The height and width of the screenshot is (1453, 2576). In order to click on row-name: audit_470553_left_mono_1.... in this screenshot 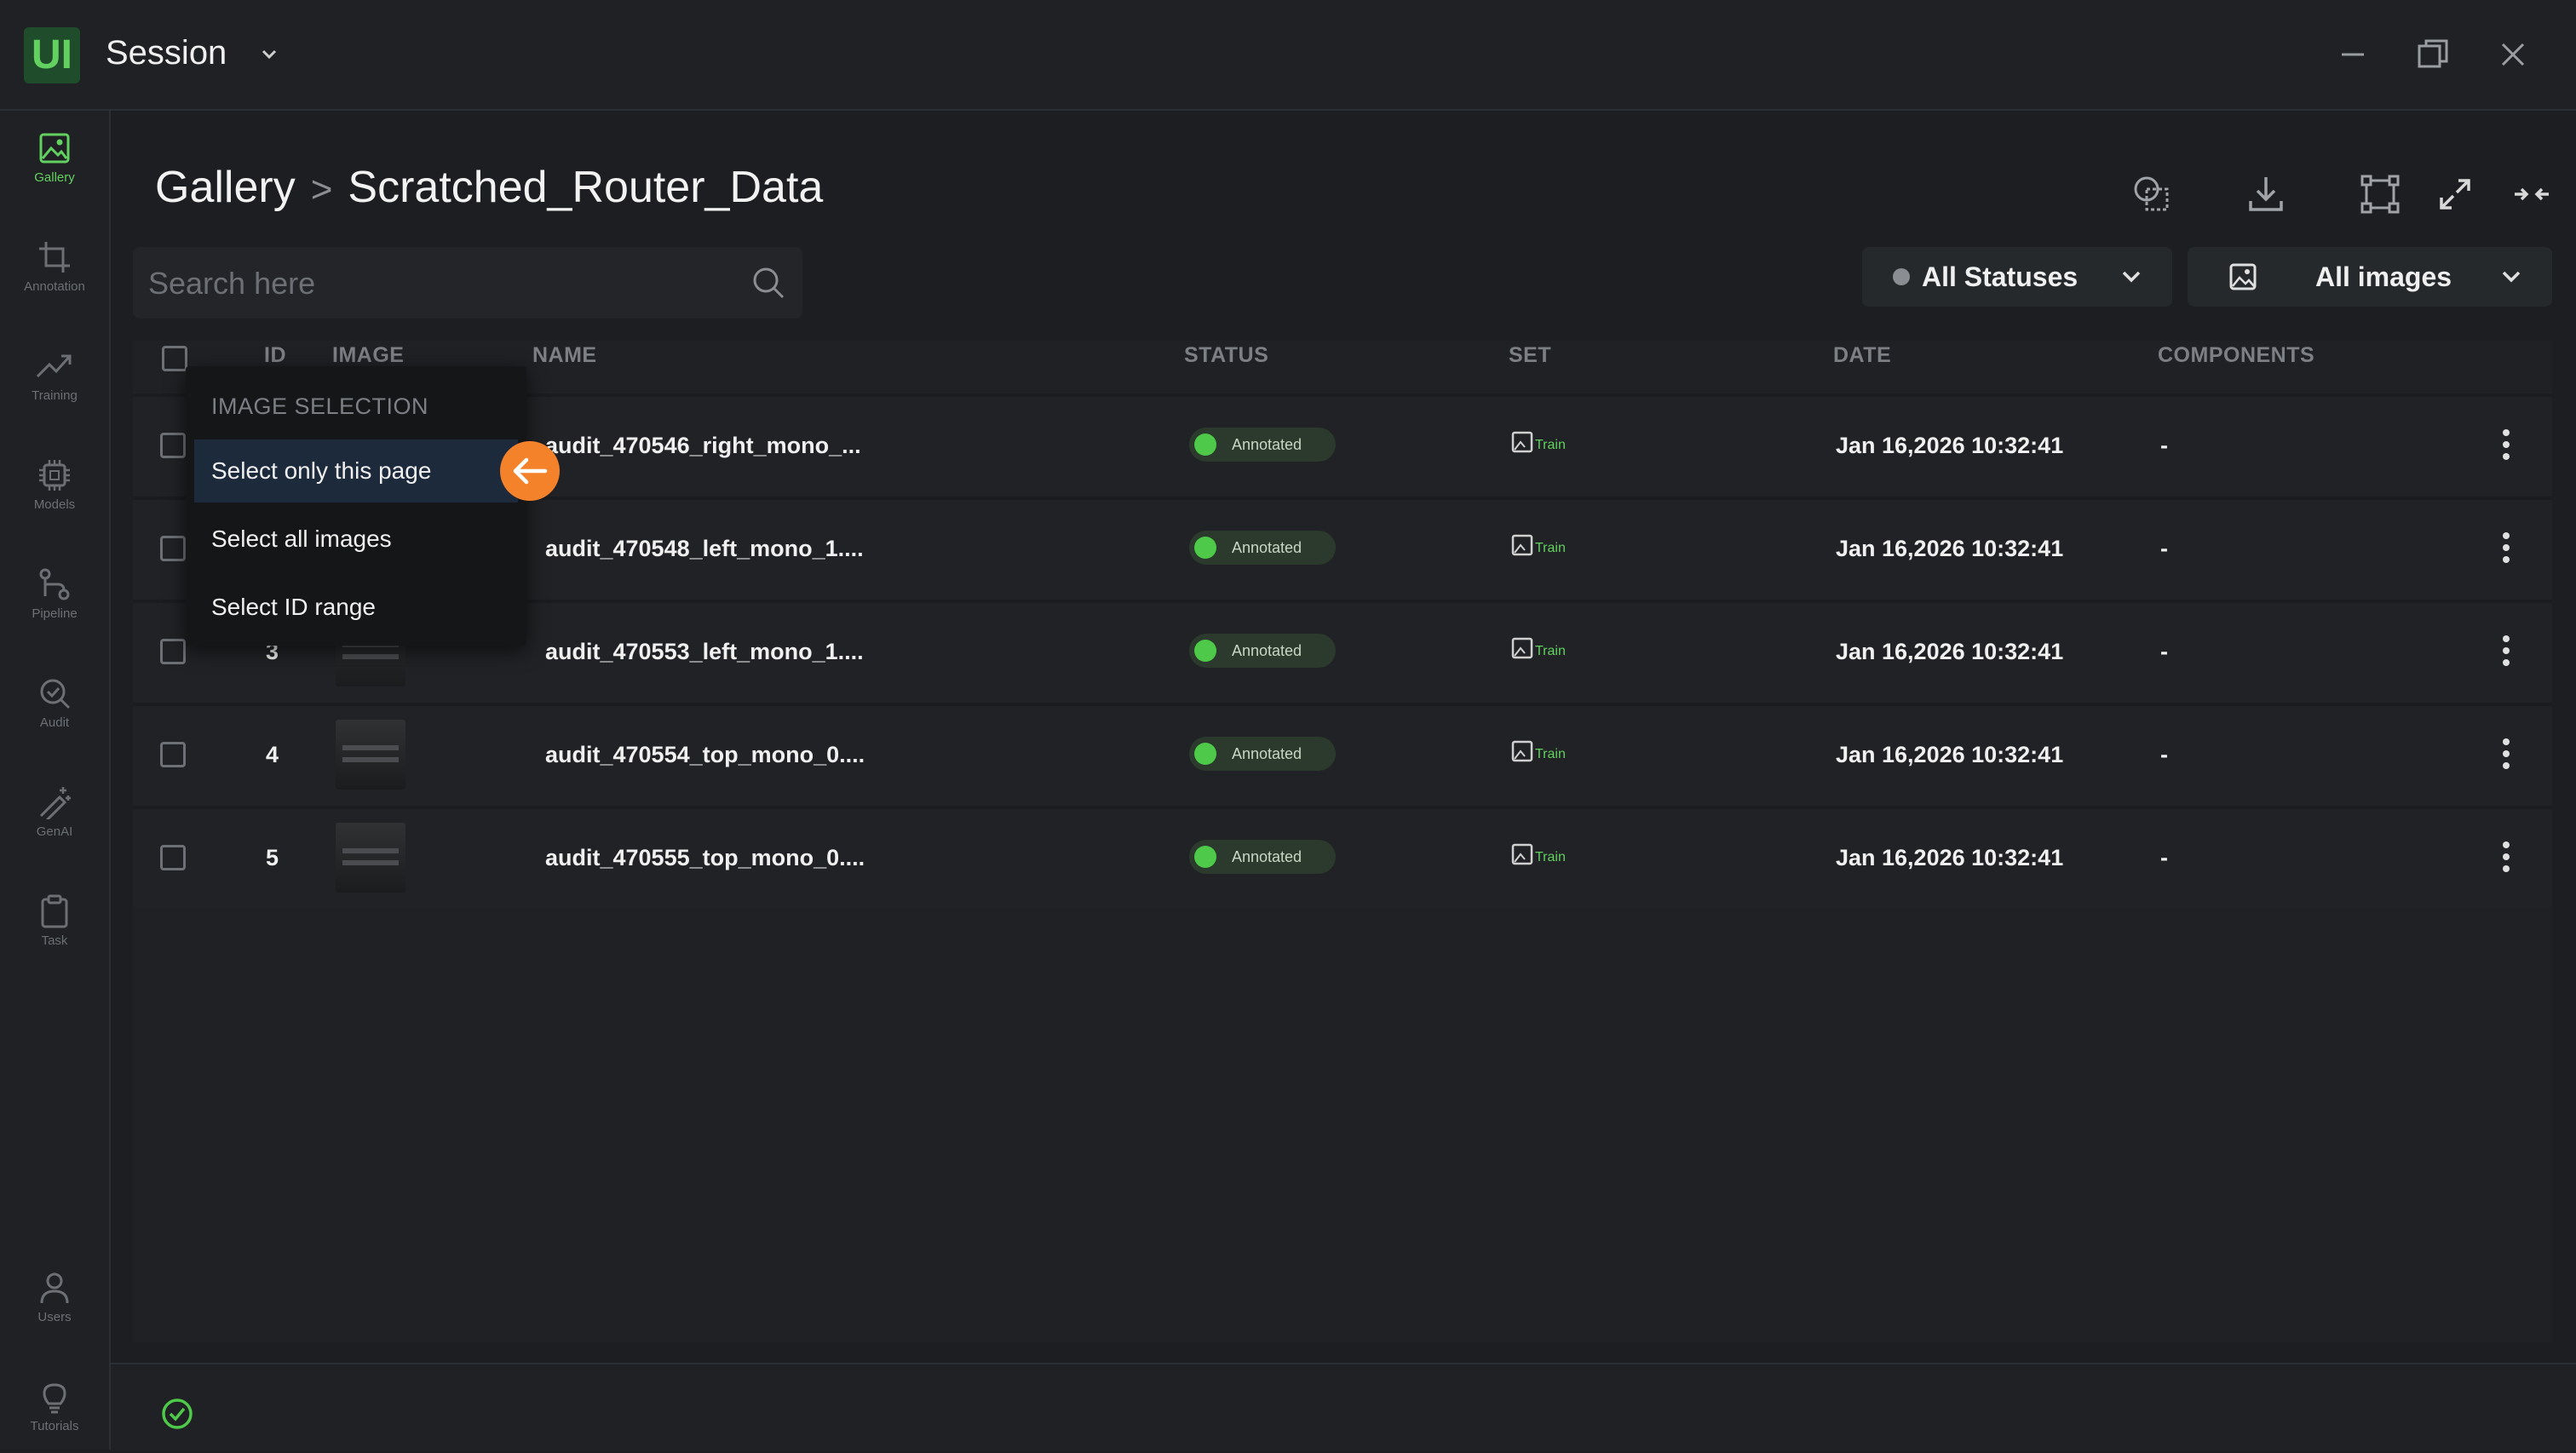, I will do `click(705, 652)`.